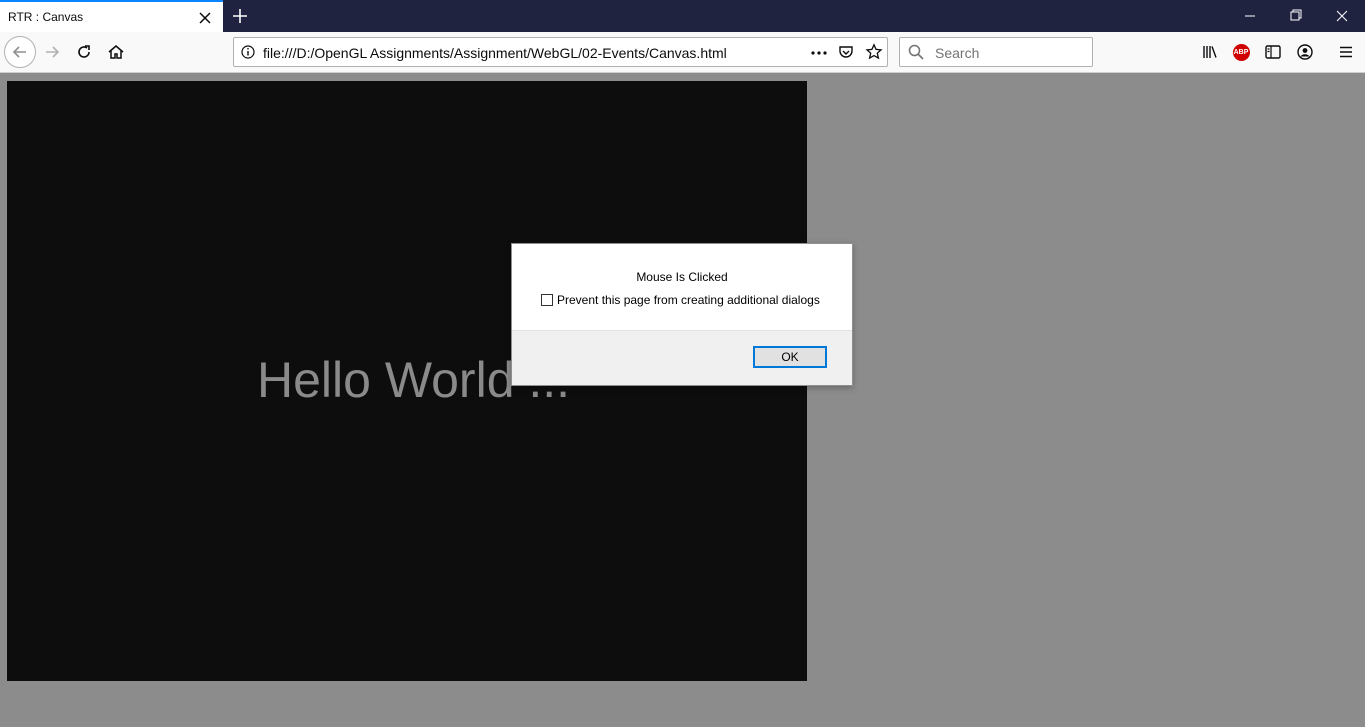  What do you see at coordinates (1342, 16) in the screenshot?
I see `window-close-icon` at bounding box center [1342, 16].